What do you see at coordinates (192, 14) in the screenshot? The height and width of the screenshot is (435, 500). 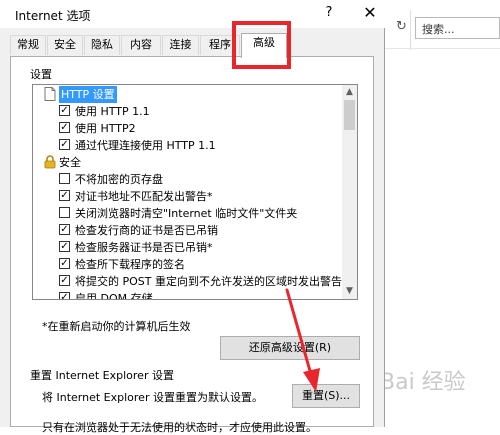 I see `title-bar: Internet 选项 ? ✕` at bounding box center [192, 14].